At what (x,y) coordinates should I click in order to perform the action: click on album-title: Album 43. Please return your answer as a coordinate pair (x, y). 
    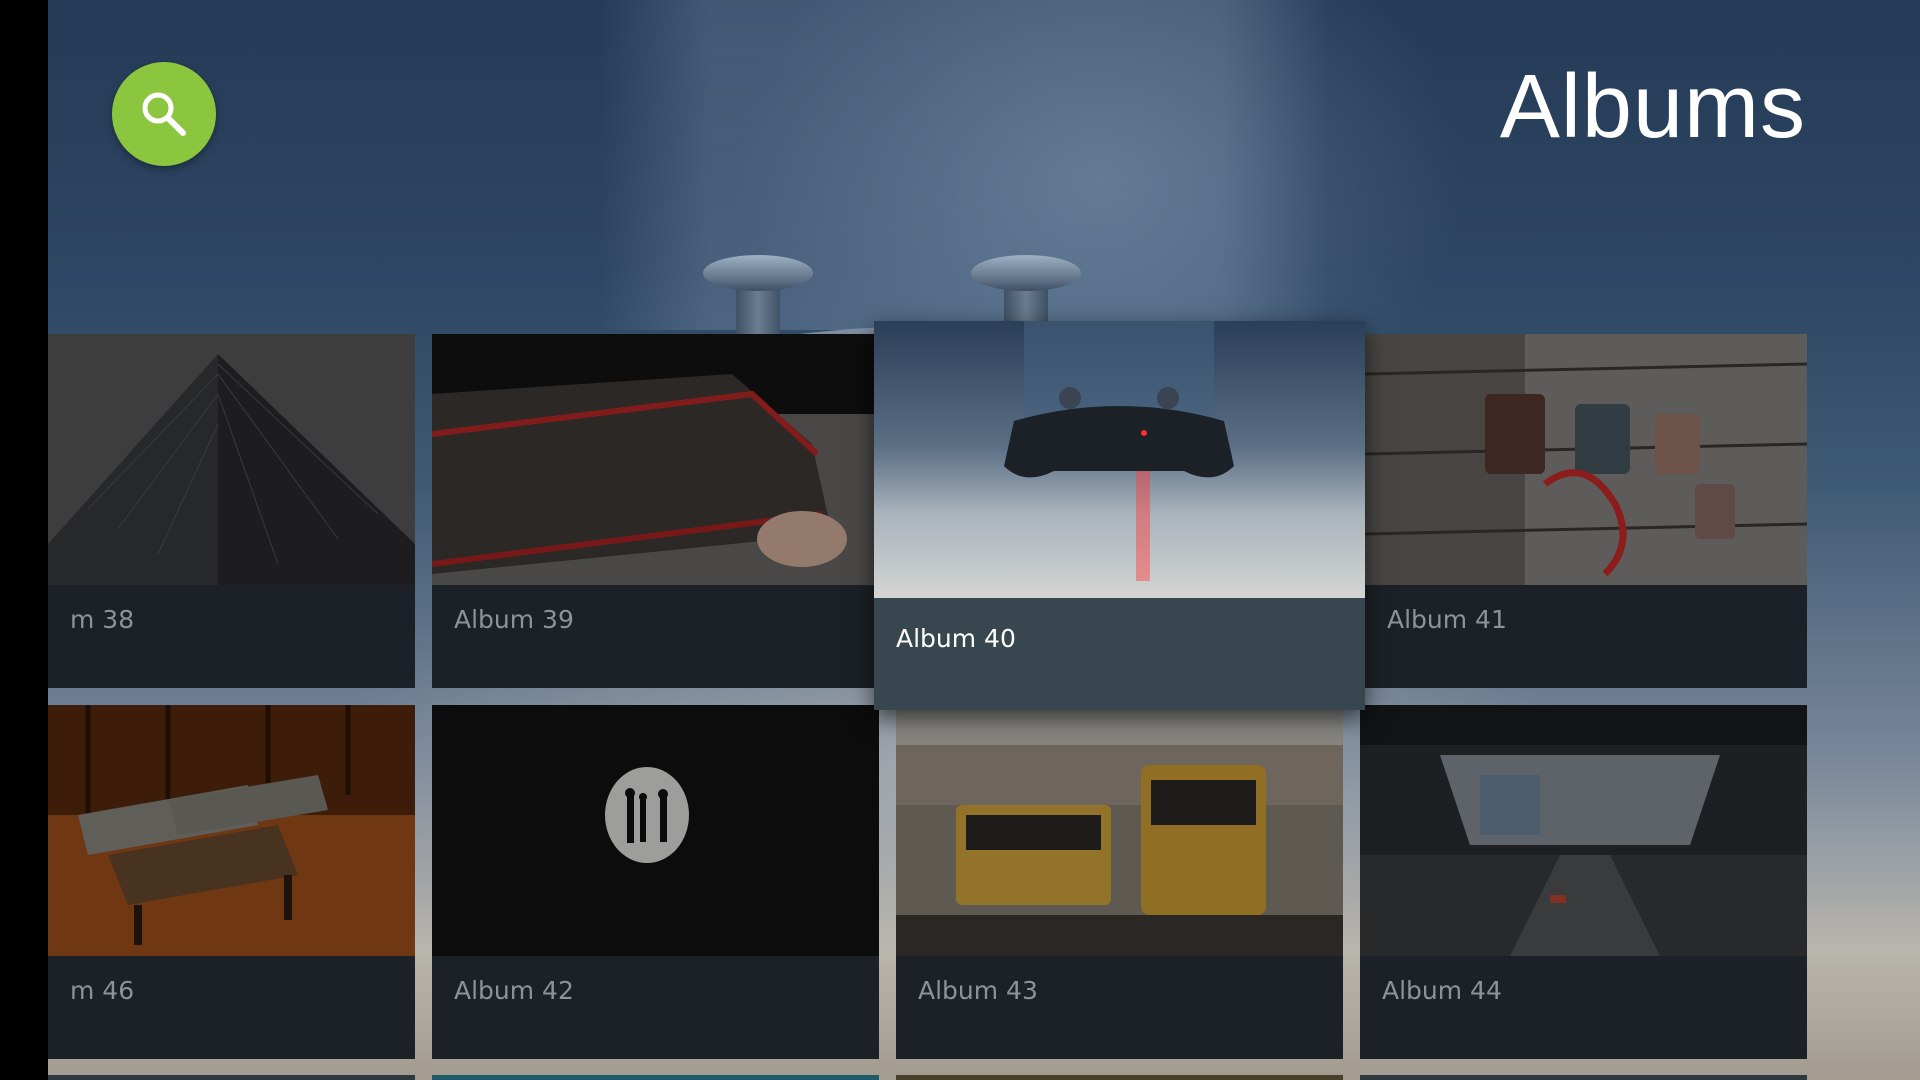
    Looking at the image, I should click on (978, 990).